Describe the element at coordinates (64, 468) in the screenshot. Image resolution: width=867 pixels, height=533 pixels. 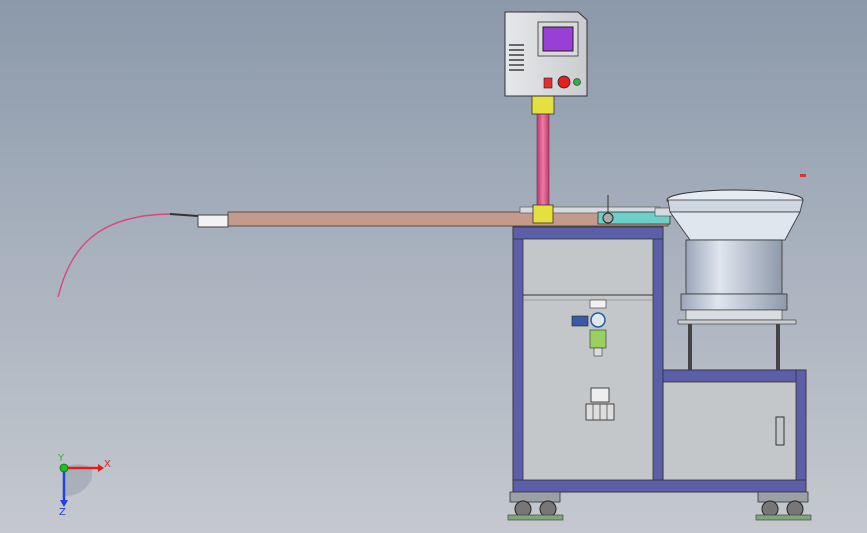
I see `y-axis-dot` at that location.